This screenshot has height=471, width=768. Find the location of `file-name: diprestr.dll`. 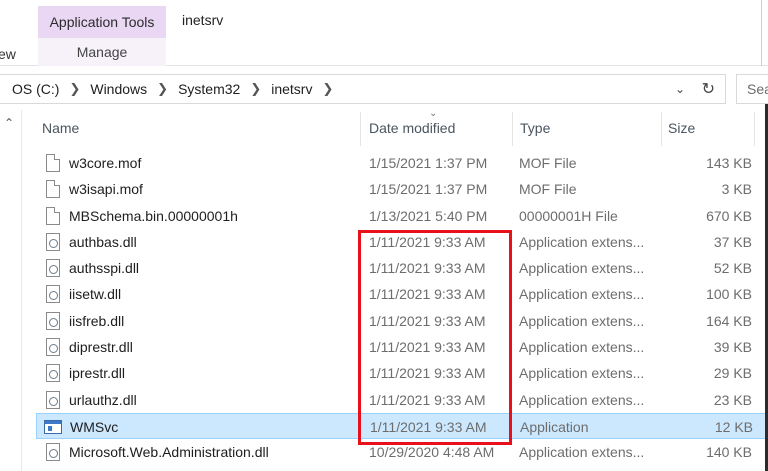

file-name: diprestr.dll is located at coordinates (101, 347).